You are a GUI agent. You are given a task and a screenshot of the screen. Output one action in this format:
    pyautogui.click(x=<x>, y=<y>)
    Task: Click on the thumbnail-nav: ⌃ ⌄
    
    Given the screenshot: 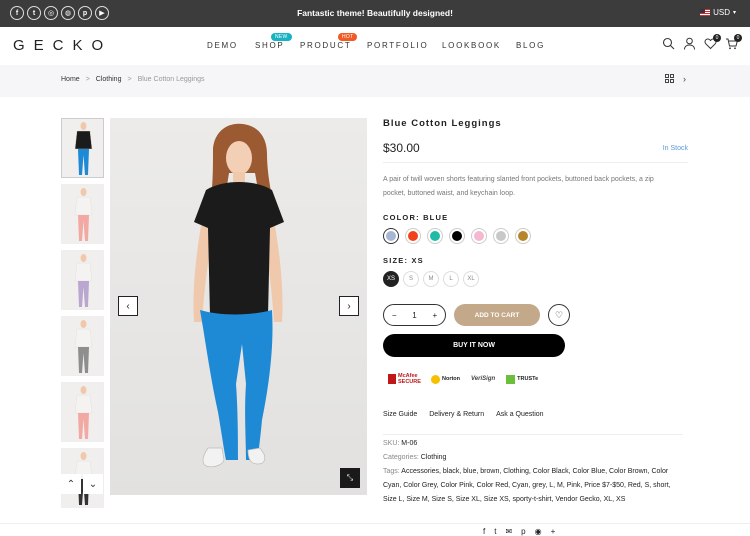 What is the action you would take?
    pyautogui.click(x=82, y=484)
    